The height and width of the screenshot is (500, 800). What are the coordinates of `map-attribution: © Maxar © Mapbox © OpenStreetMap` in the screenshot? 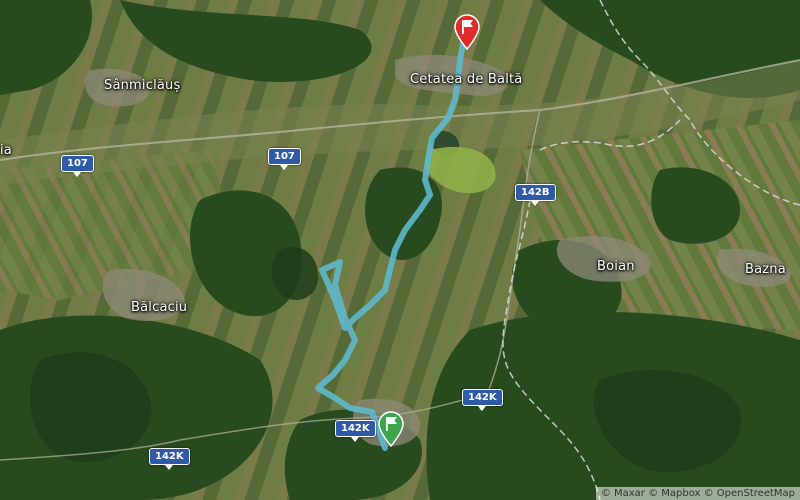 It's located at (697, 493).